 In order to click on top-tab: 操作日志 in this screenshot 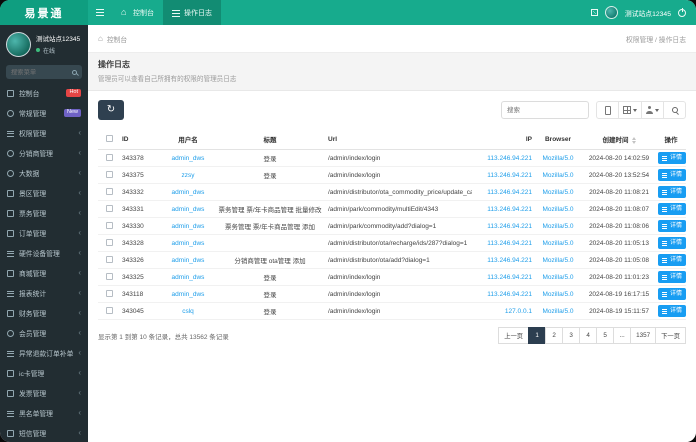, I will do `click(192, 12)`.